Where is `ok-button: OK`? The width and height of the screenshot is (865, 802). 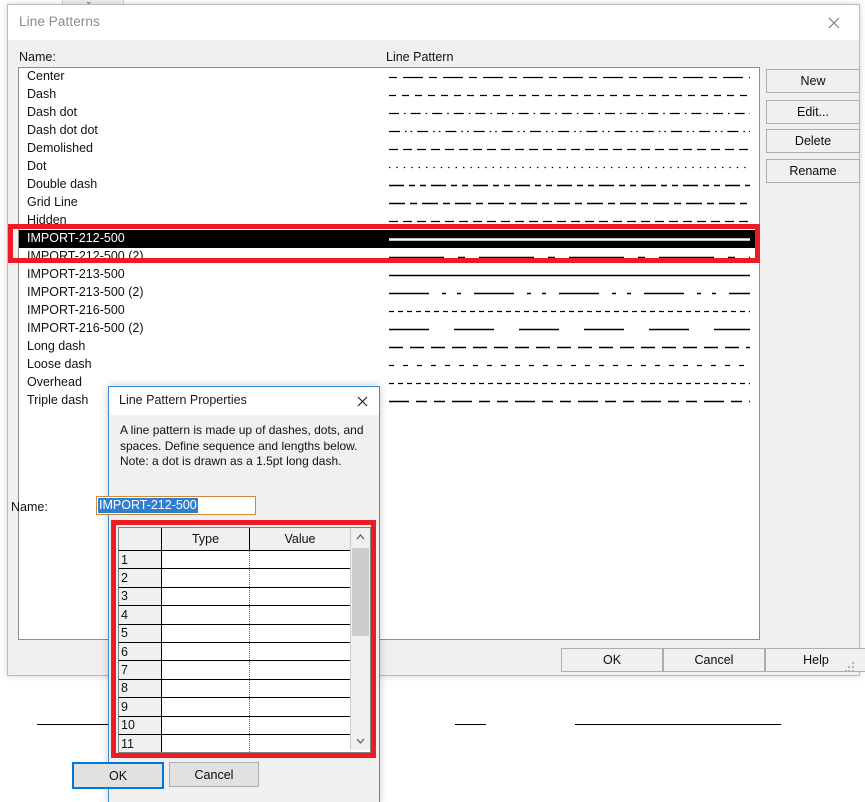
ok-button: OK is located at coordinates (612, 660).